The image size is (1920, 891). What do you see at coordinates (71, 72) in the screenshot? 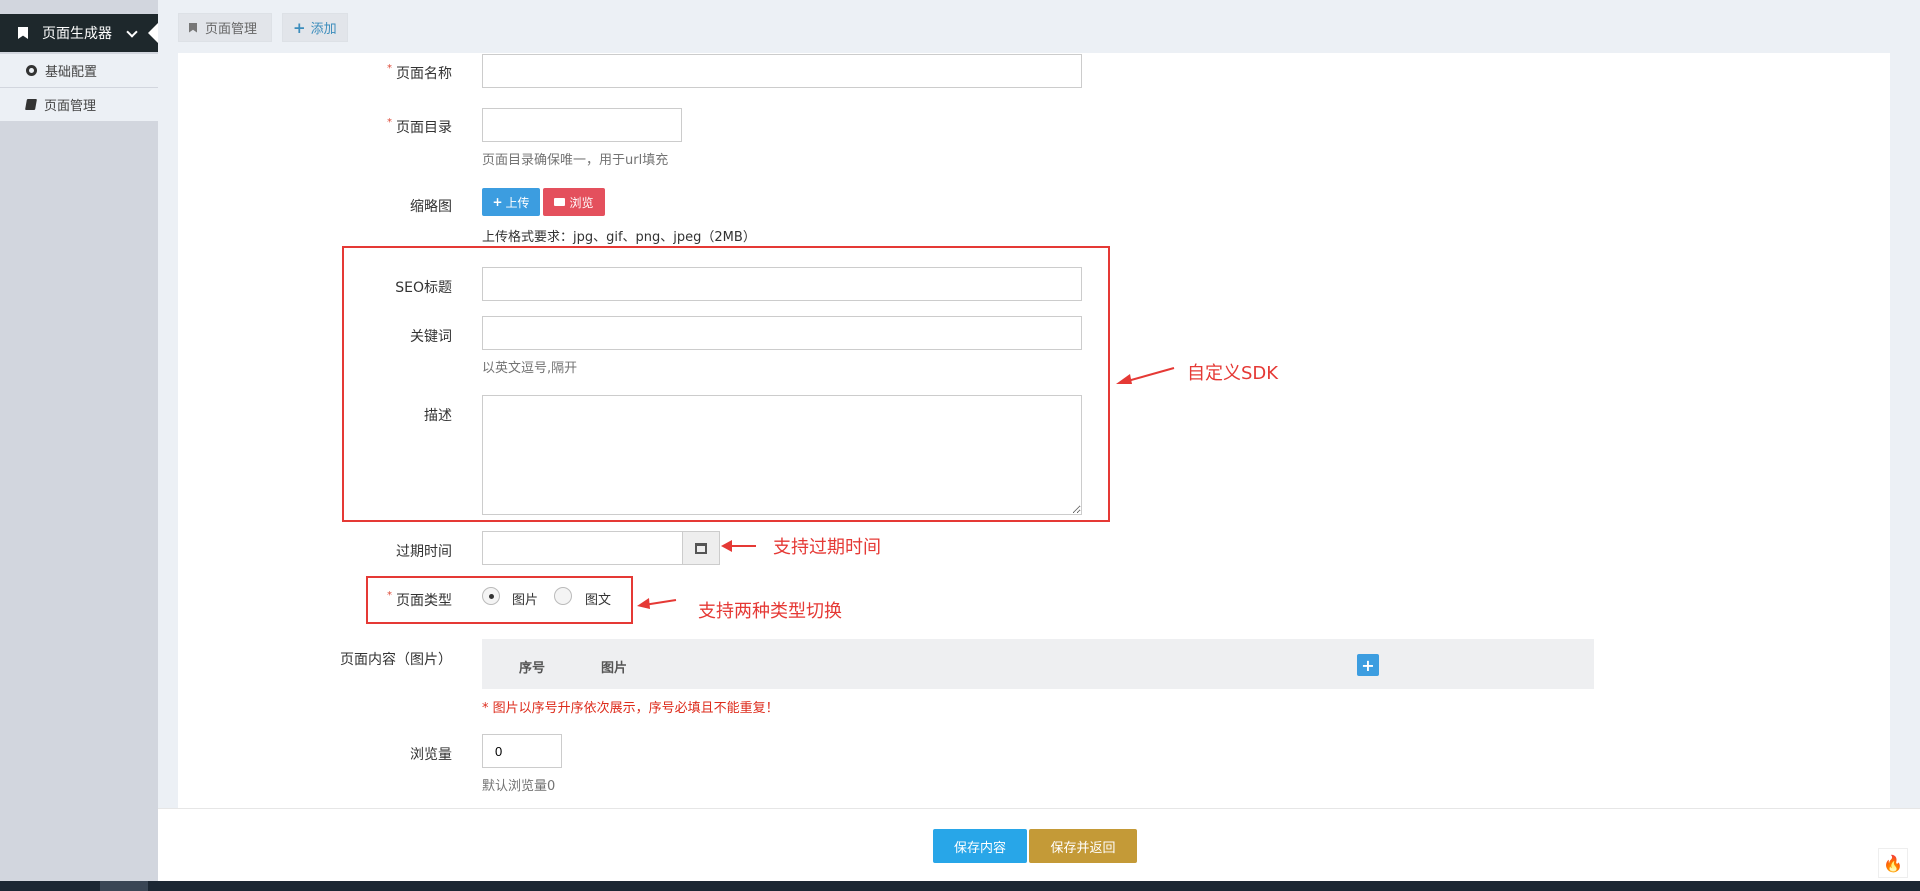
I see `sidebar-item-label: 基础配置` at bounding box center [71, 72].